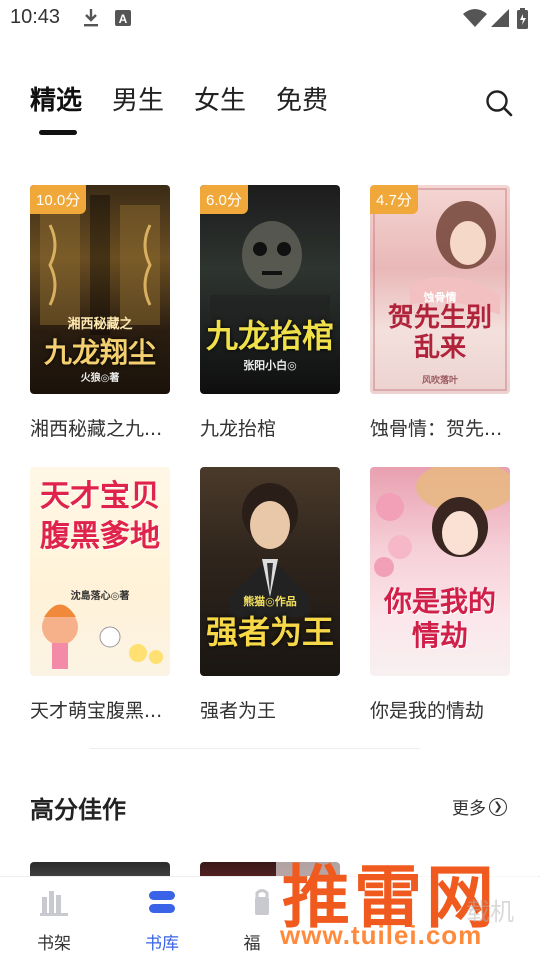 Image resolution: width=540 pixels, height=960 pixels. Describe the element at coordinates (499, 103) in the screenshot. I see `search-icon` at that location.